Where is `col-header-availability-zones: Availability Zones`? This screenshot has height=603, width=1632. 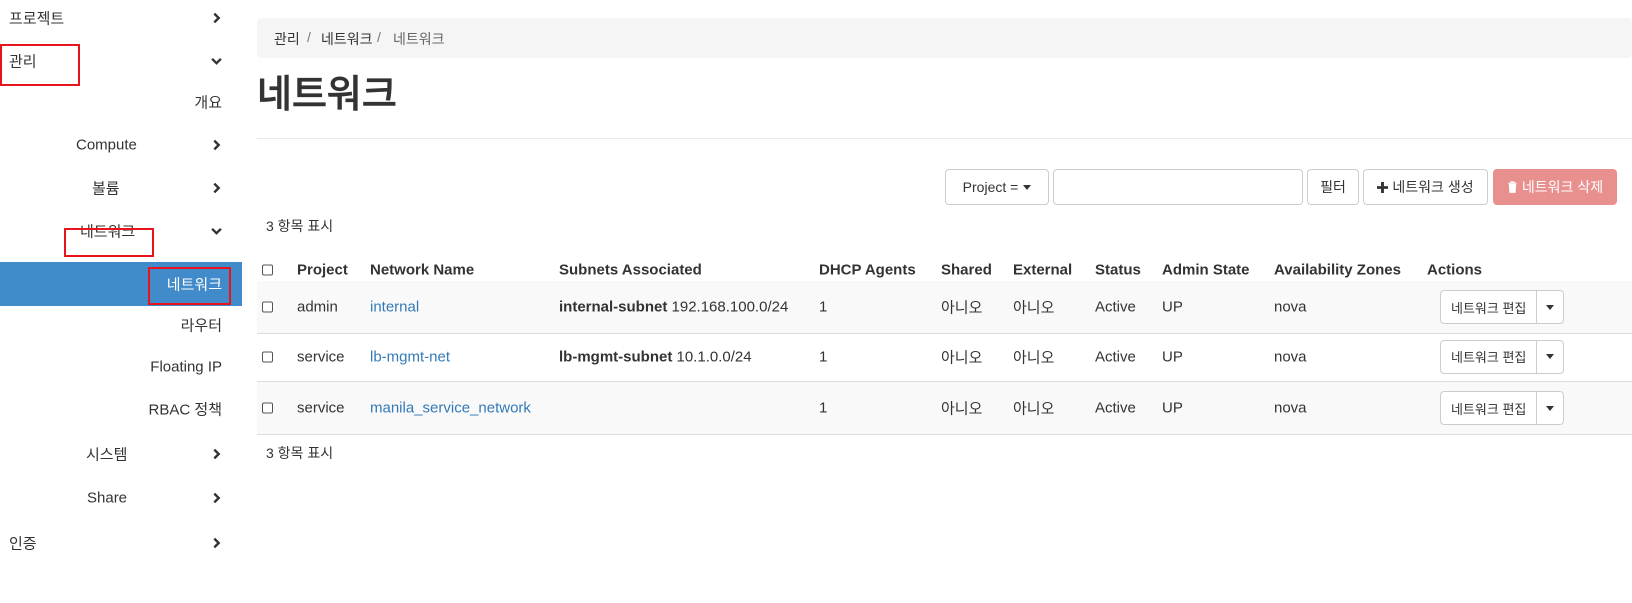 col-header-availability-zones: Availability Zones is located at coordinates (1337, 270).